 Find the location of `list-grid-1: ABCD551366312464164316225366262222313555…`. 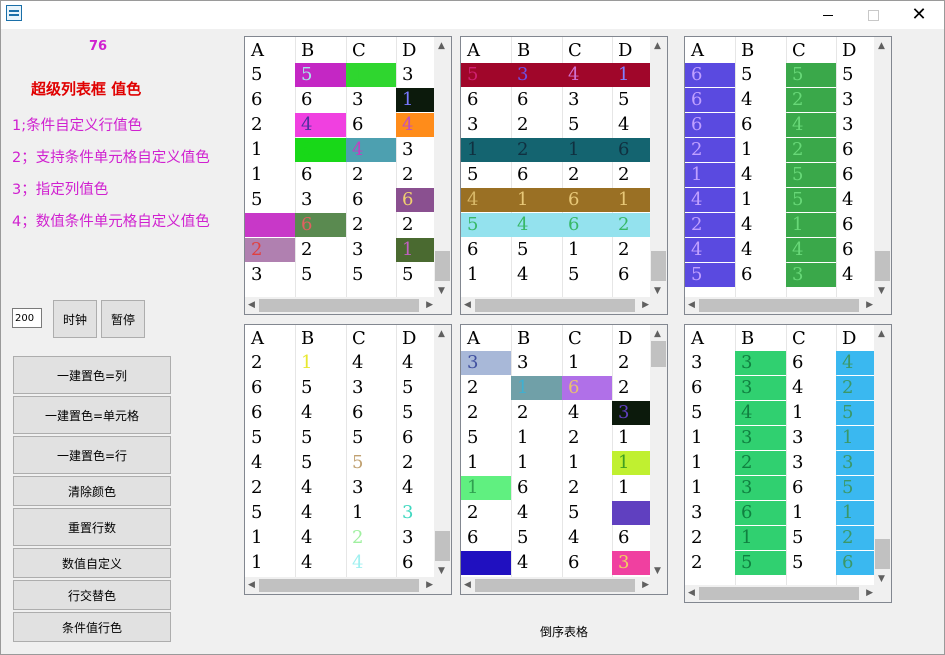

list-grid-1: ABCD551366312464164316225366262222313555… is located at coordinates (348, 175).